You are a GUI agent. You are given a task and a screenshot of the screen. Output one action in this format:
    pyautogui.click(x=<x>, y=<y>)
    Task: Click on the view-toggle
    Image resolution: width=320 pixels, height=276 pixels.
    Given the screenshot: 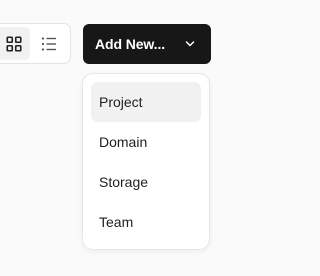 What is the action you would take?
    pyautogui.click(x=35, y=43)
    